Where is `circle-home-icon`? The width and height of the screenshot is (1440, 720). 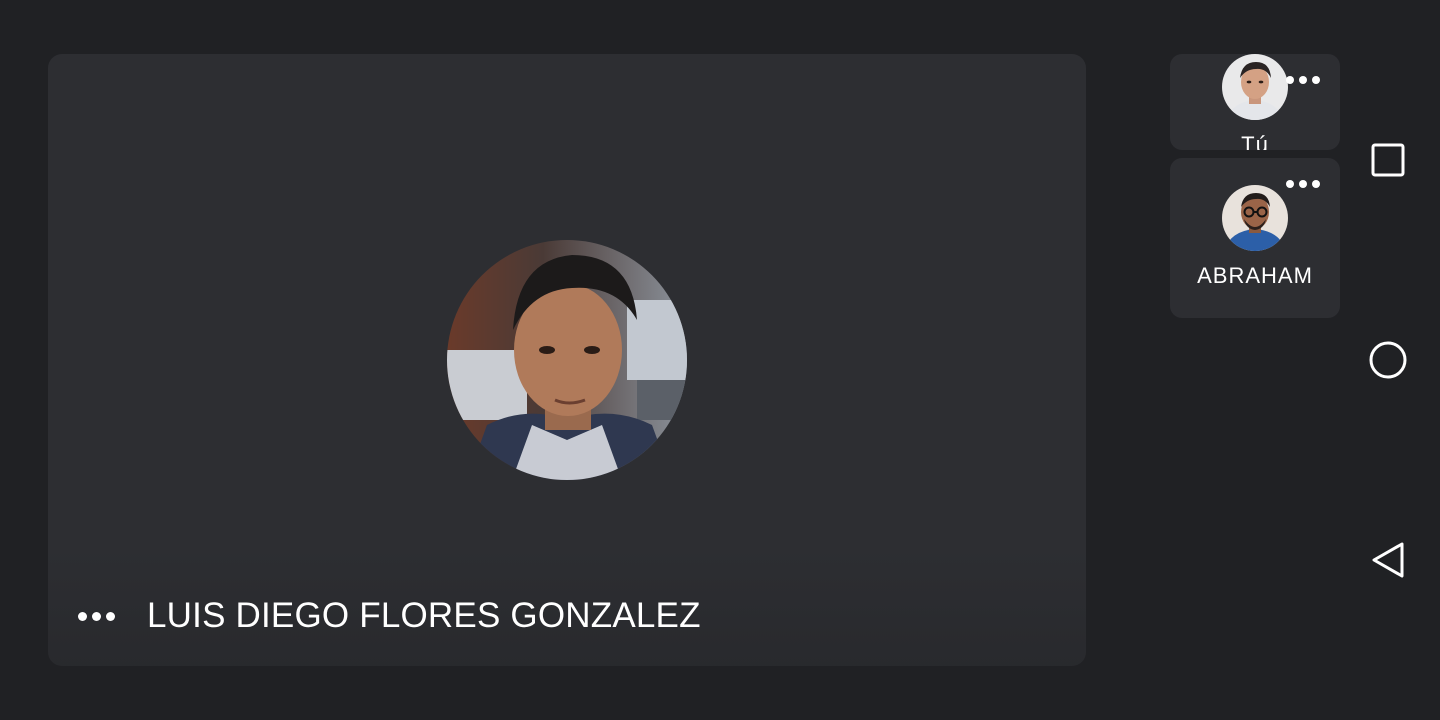
circle-home-icon is located at coordinates (1388, 360).